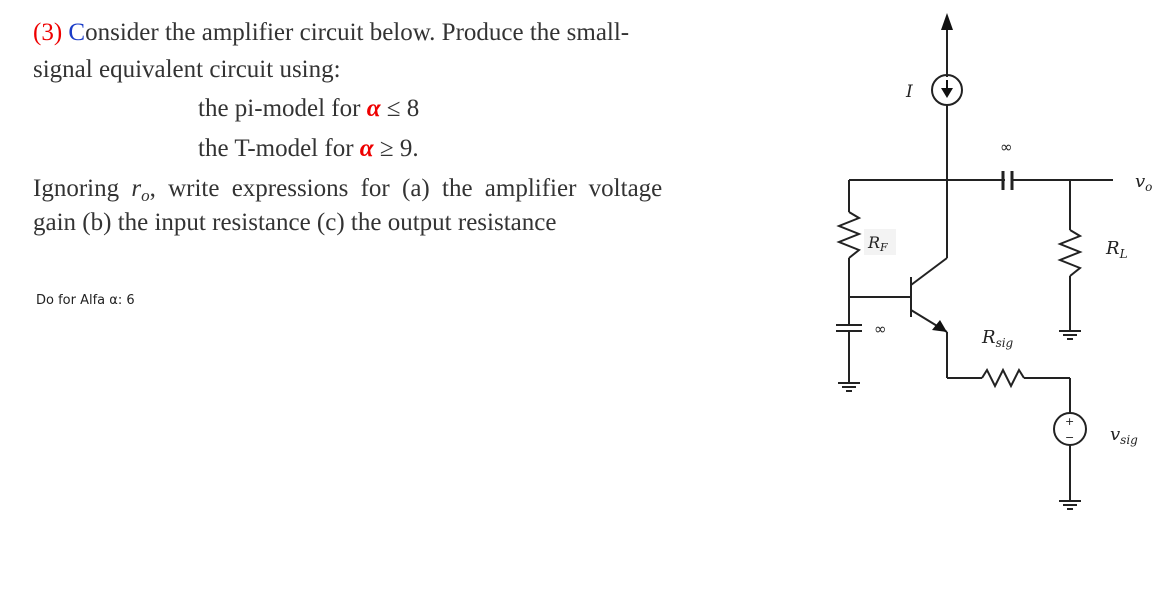  Describe the element at coordinates (1129, 440) in the screenshot. I see `vsig-subscript: sig` at that location.